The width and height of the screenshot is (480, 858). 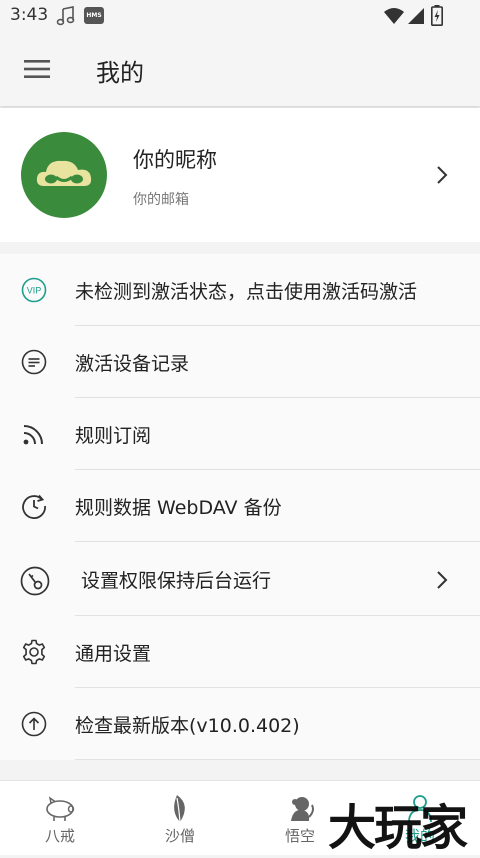 I want to click on menu-item-label: 设置权限保持后台运行, so click(x=176, y=581).